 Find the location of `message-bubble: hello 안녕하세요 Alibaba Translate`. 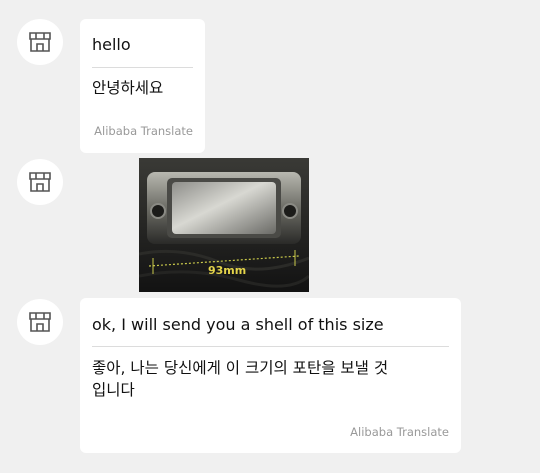

message-bubble: hello 안녕하세요 Alibaba Translate is located at coordinates (142, 86).